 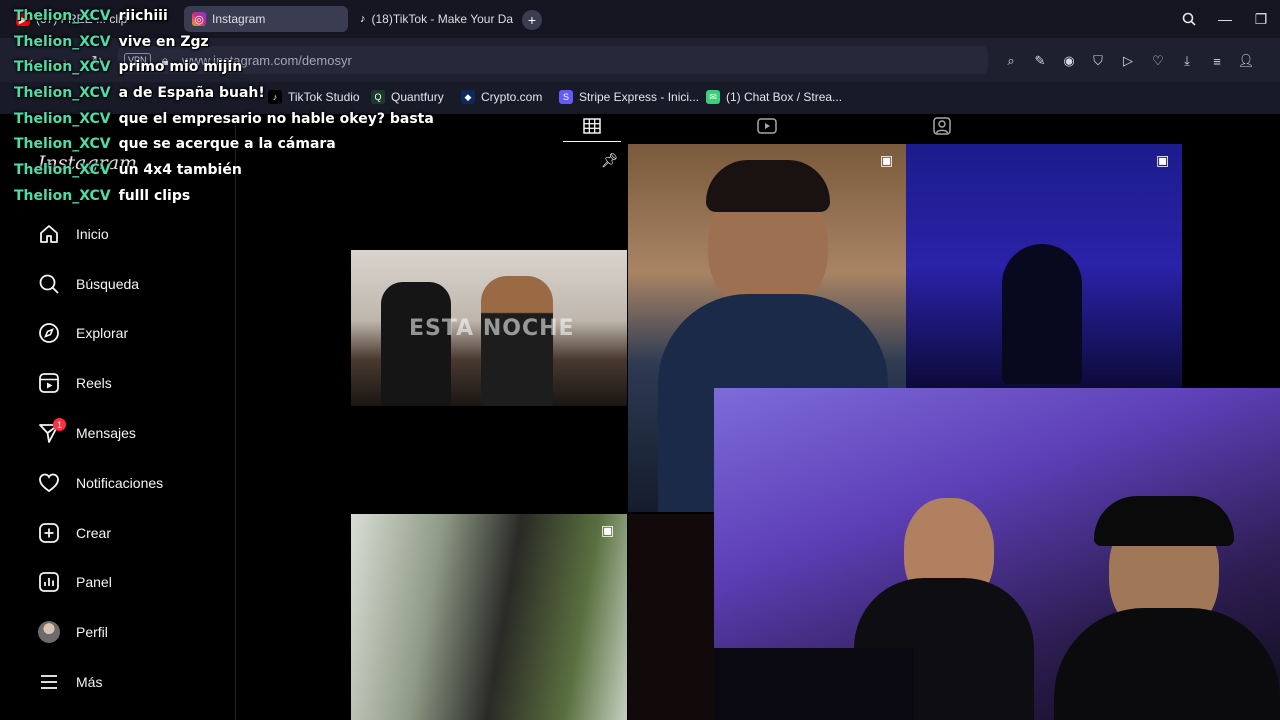 I want to click on chat-text: primo mio mijin, so click(x=180, y=67).